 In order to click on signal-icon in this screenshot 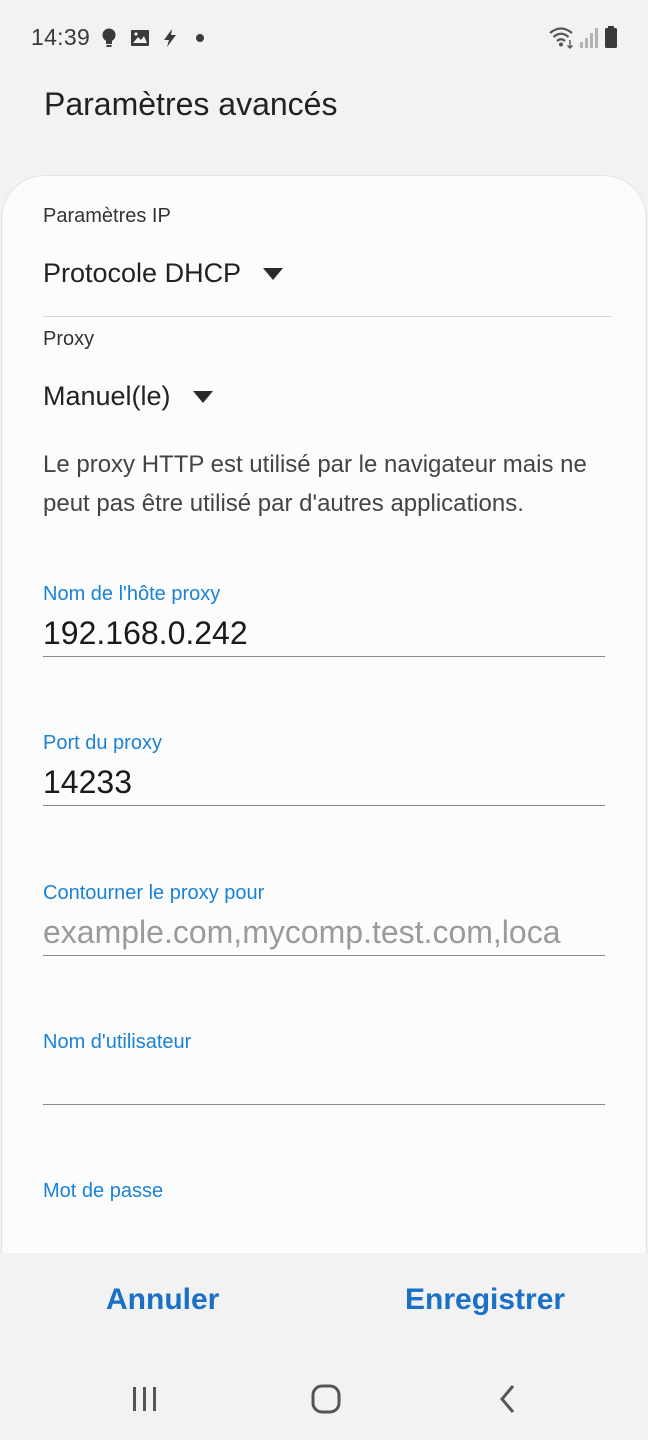, I will do `click(589, 38)`.